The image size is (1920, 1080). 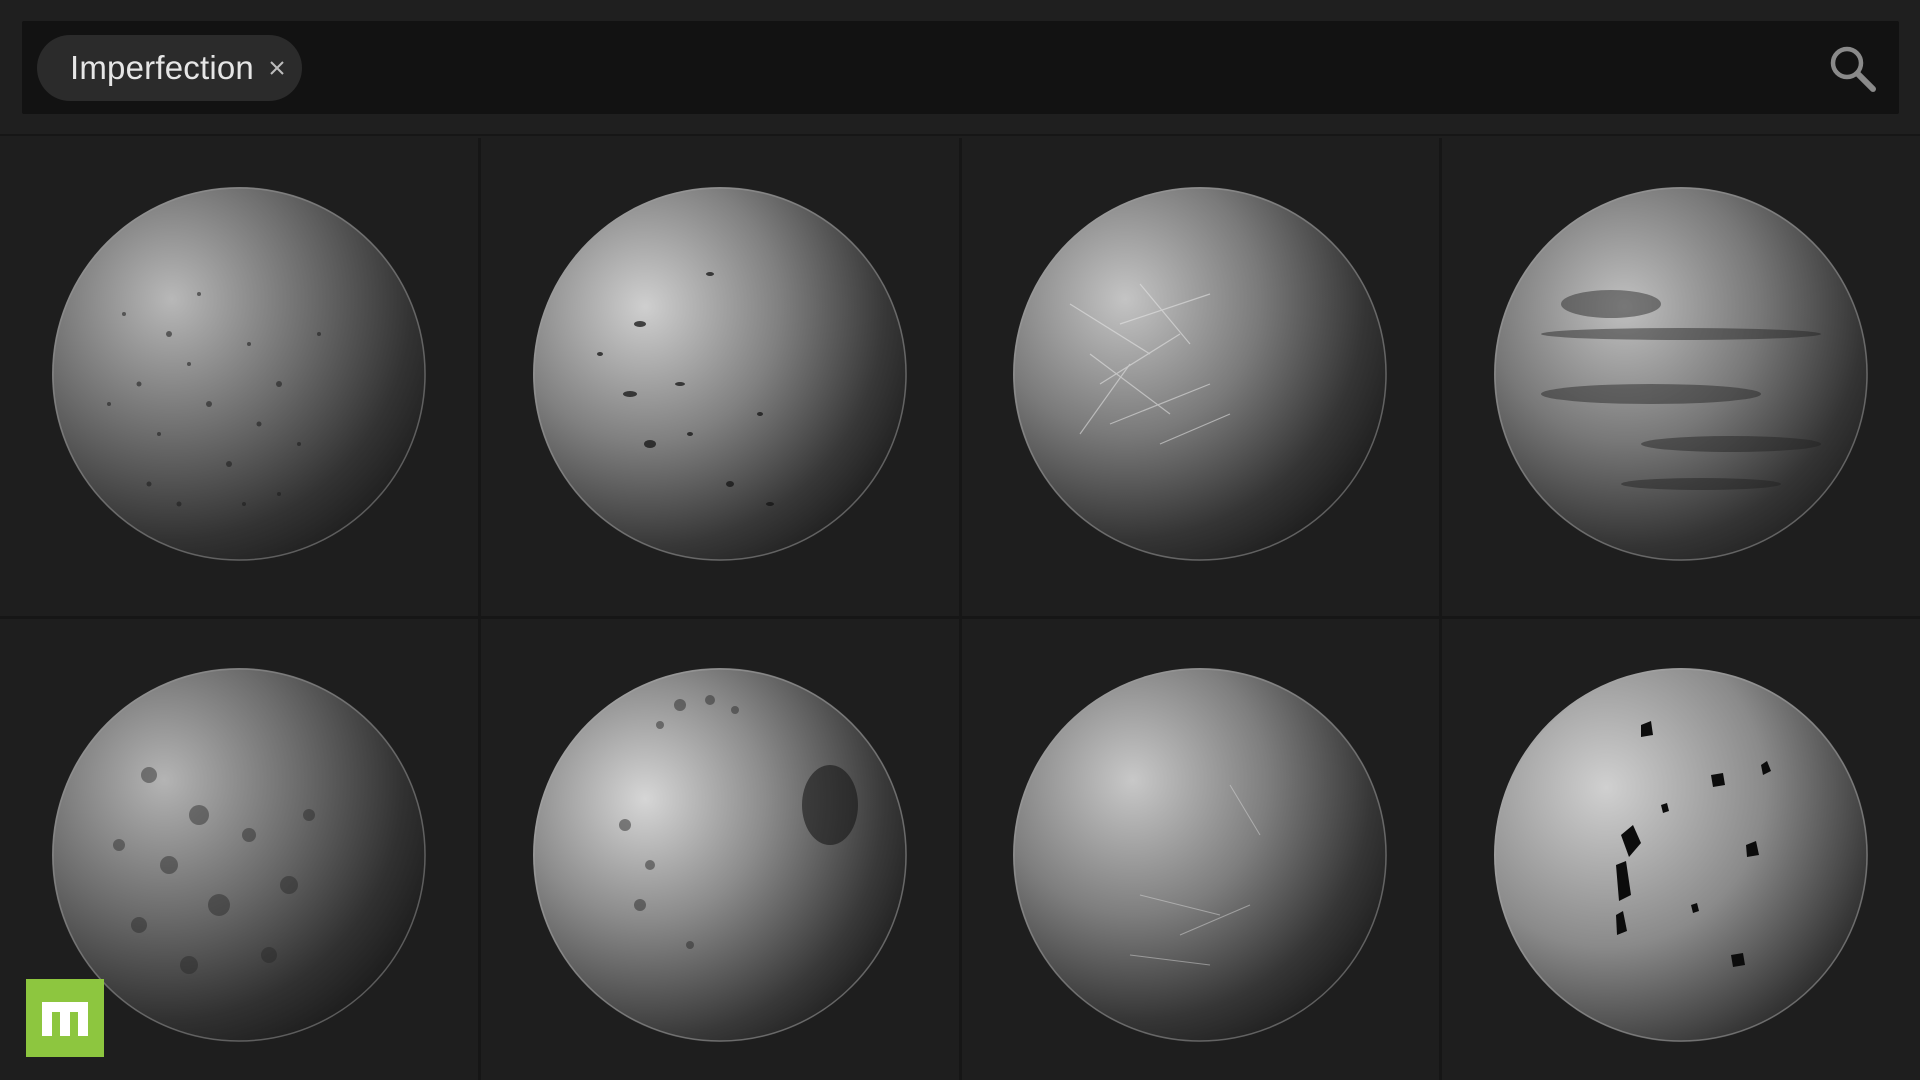 I want to click on close-icon, so click(x=277, y=68).